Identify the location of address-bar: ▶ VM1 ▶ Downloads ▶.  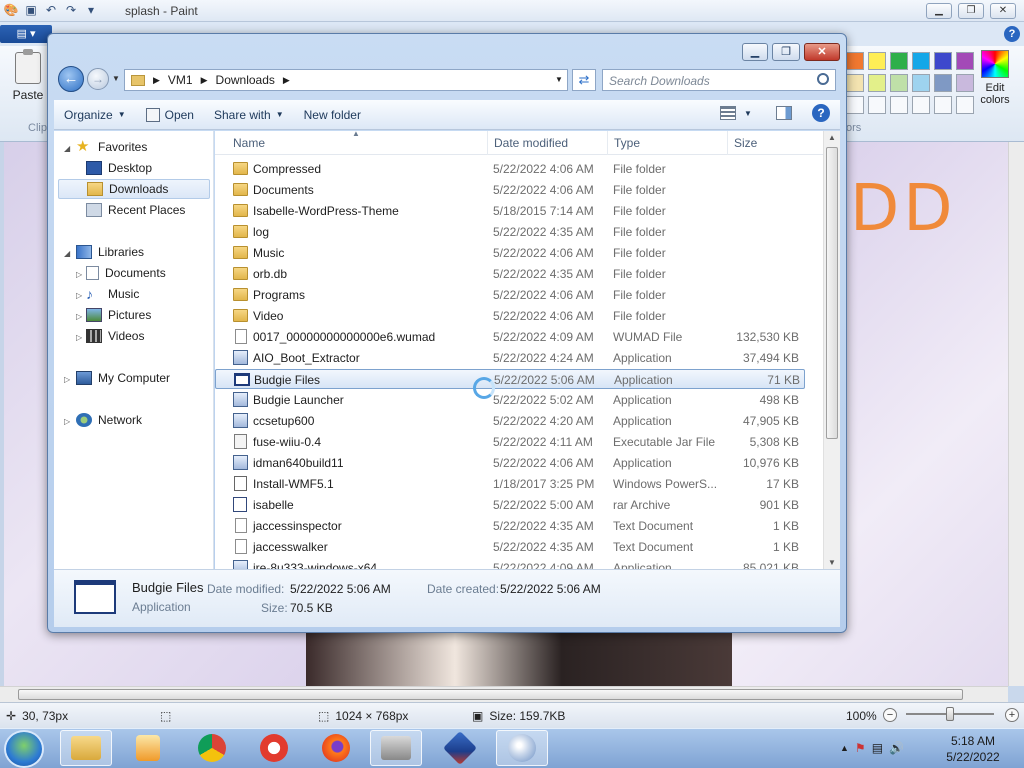
(346, 80).